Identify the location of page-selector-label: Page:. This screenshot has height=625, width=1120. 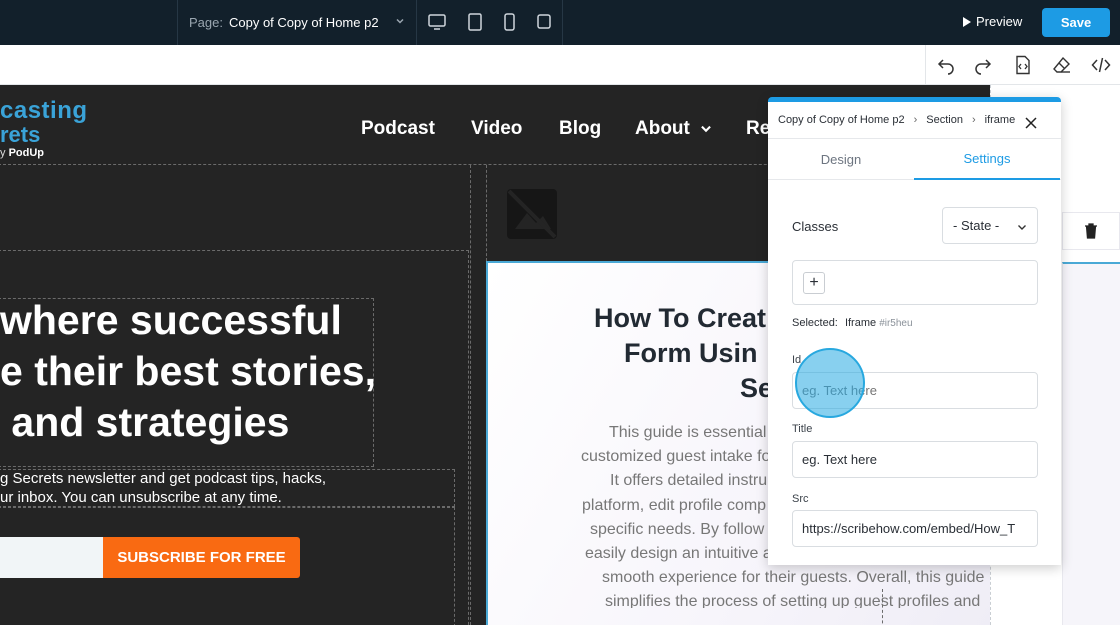
(206, 22).